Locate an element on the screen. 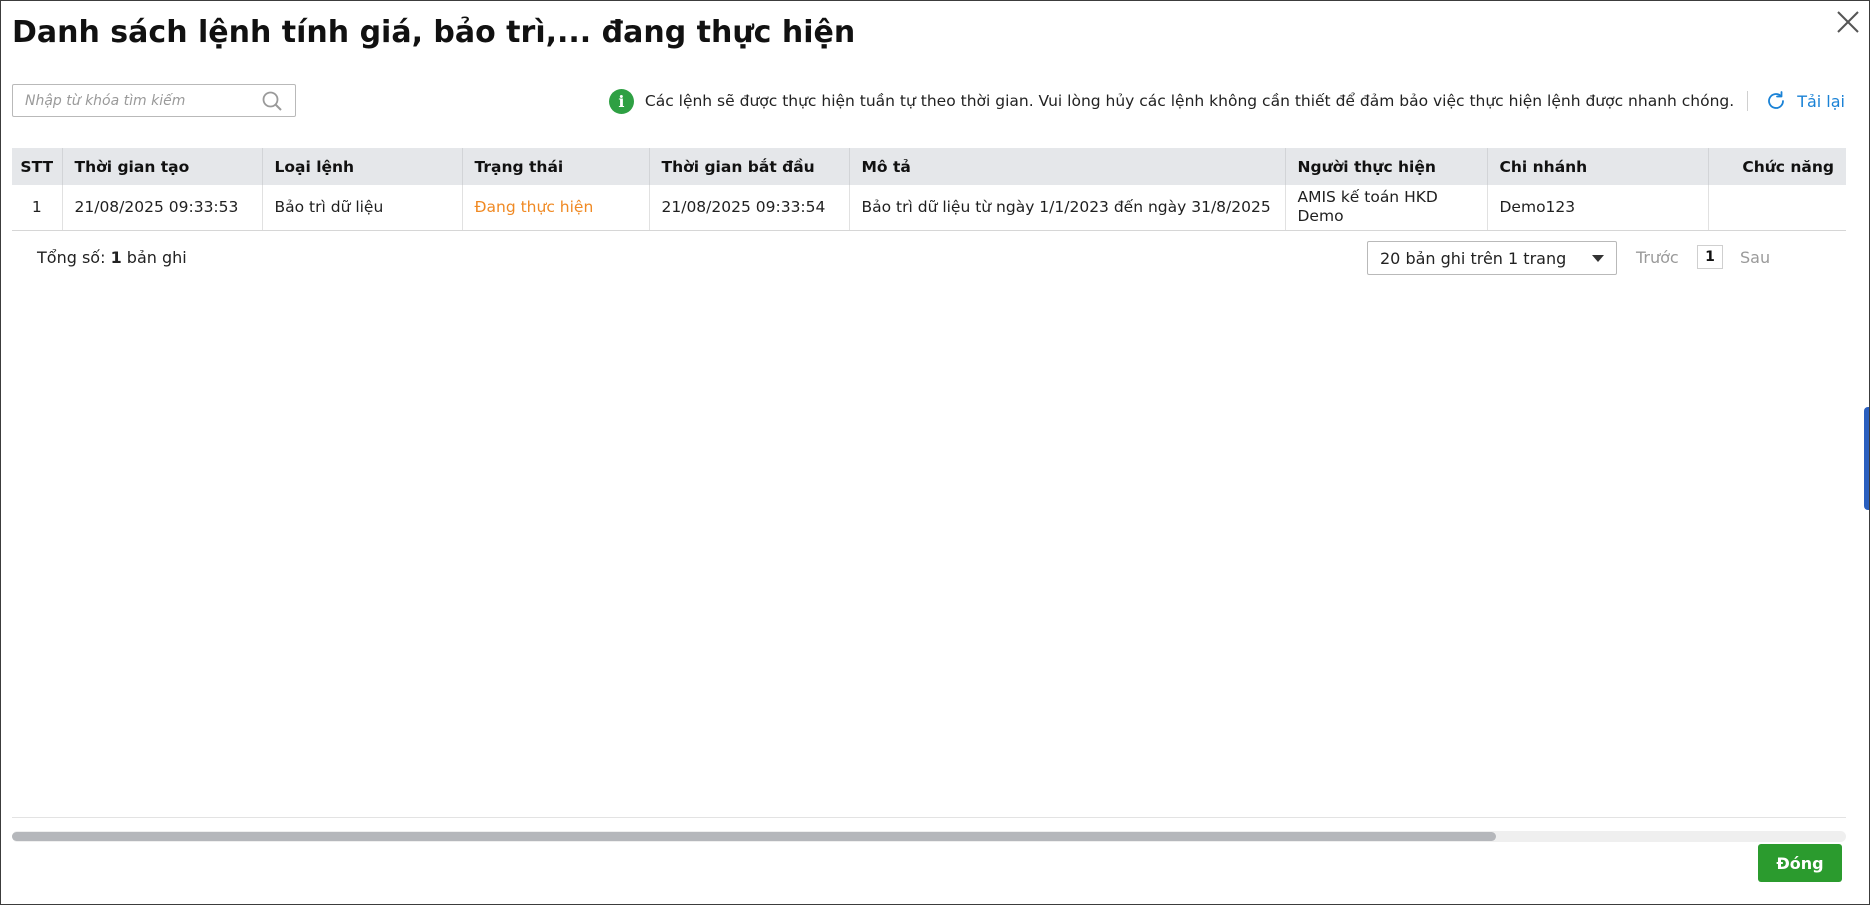  column-header-branch: Chi nhánh is located at coordinates (1598, 166).